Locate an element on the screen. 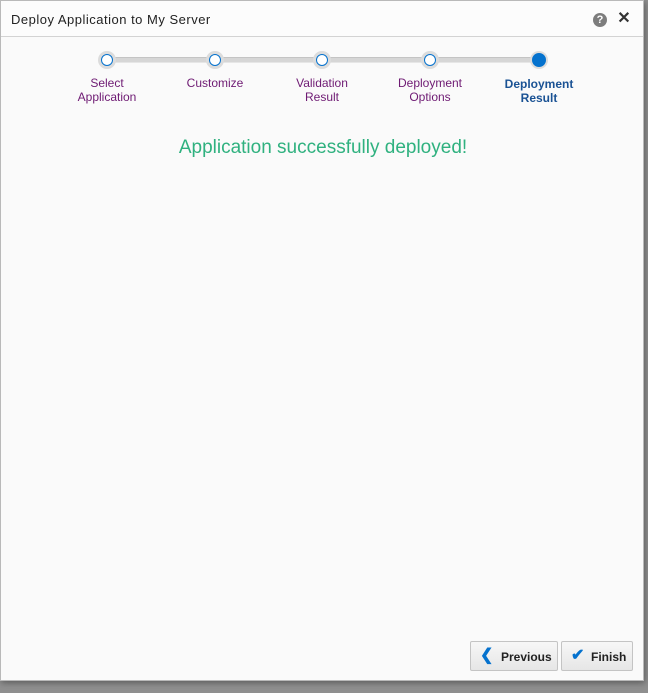 The width and height of the screenshot is (648, 693). finish-button-label: Finish is located at coordinates (609, 657).